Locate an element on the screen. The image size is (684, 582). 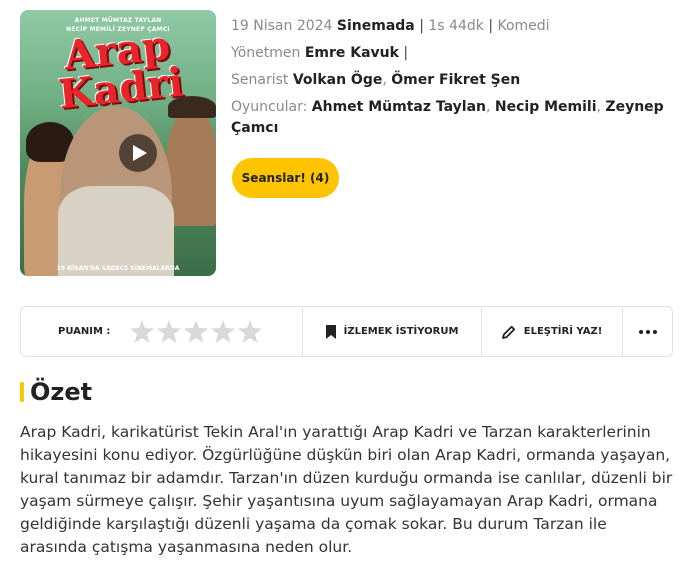
summary-heading: Özet is located at coordinates (56, 392).